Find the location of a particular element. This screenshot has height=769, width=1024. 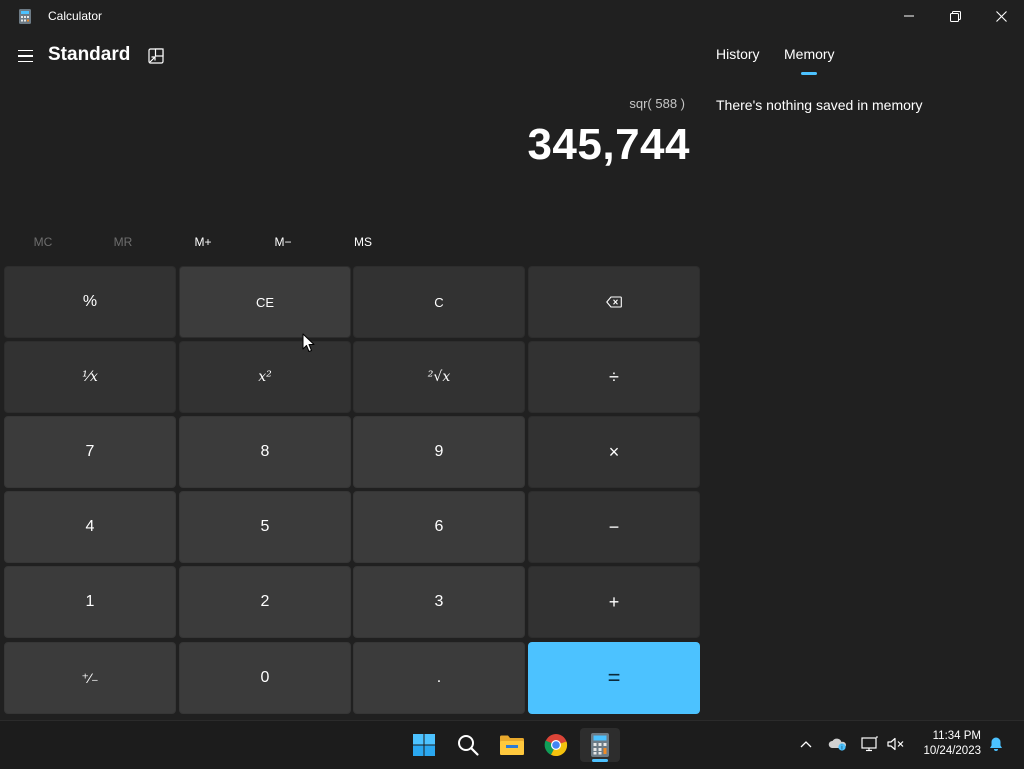

memory-button-row: MC MR M+ M− MS is located at coordinates (203, 242).